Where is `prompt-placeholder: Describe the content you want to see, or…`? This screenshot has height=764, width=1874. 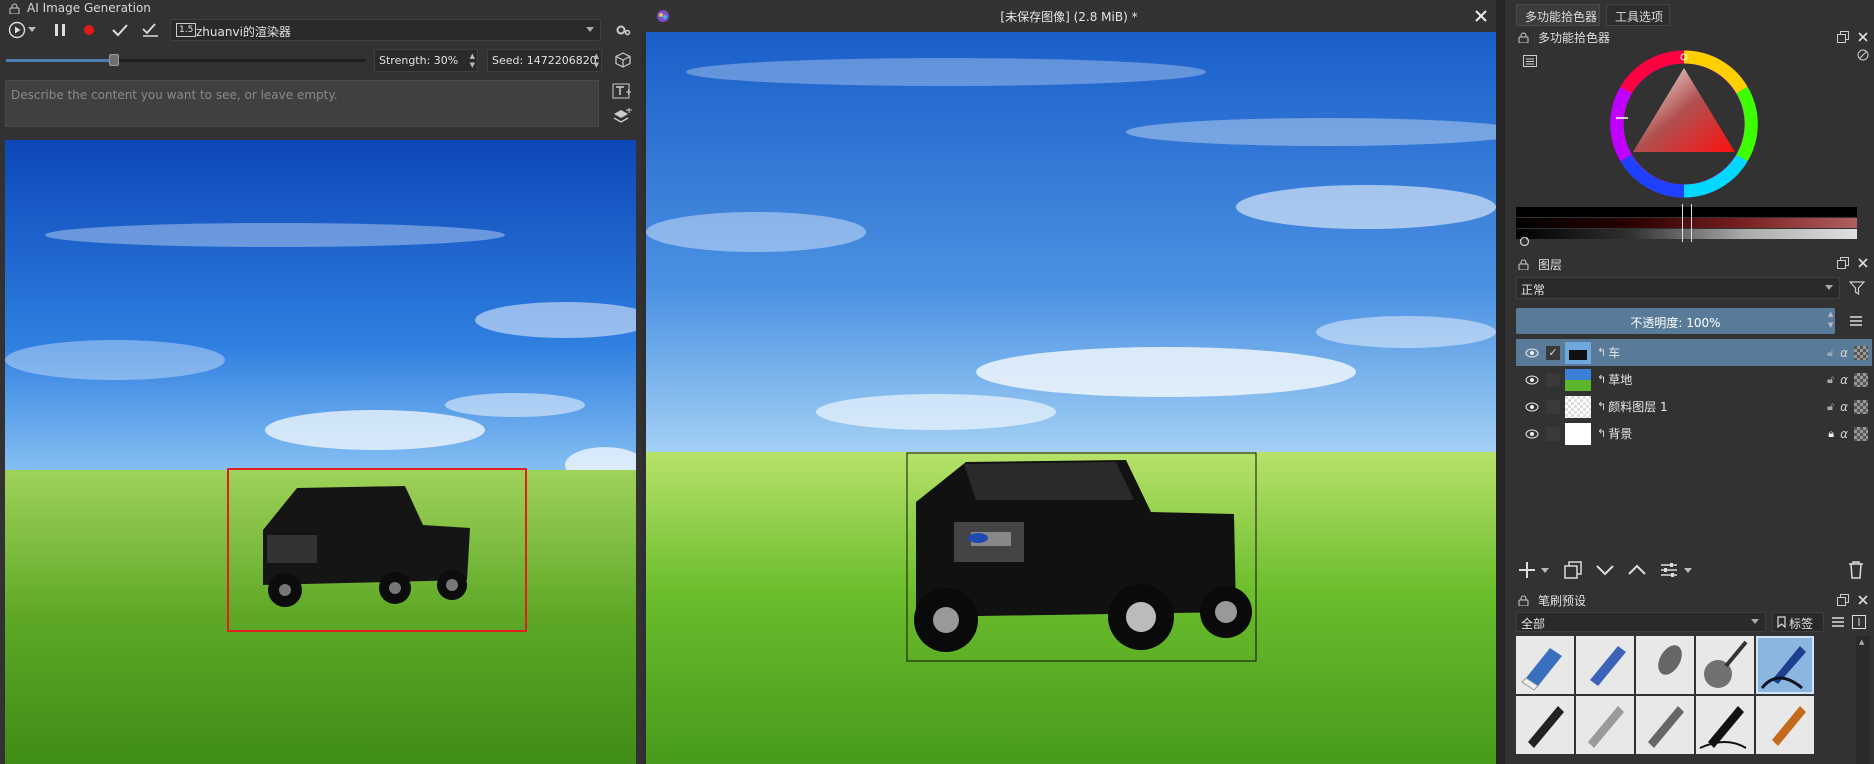
prompt-placeholder: Describe the content you want to see, or… is located at coordinates (174, 95).